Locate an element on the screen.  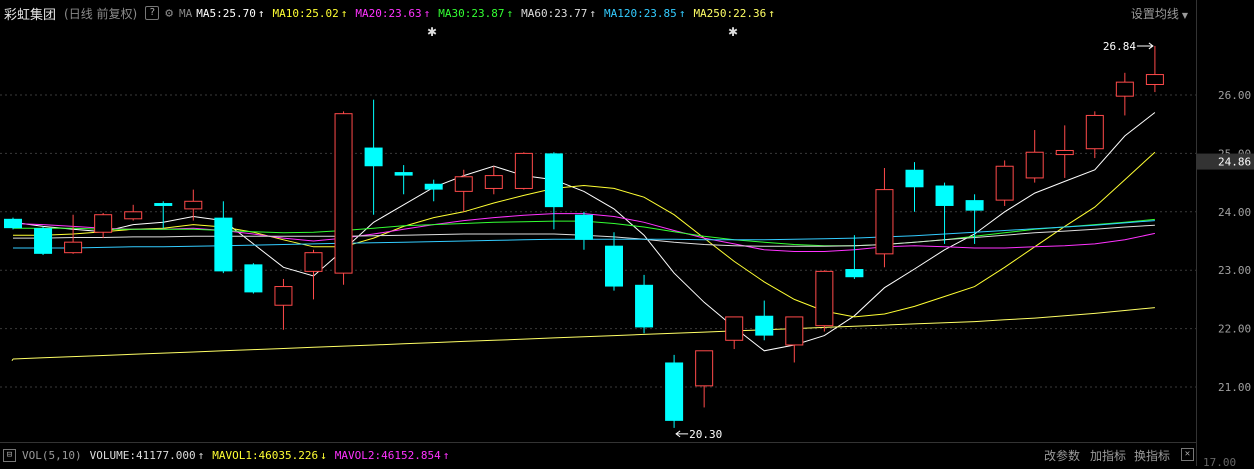
add-indicator-button: 加指标 is located at coordinates (1108, 455).